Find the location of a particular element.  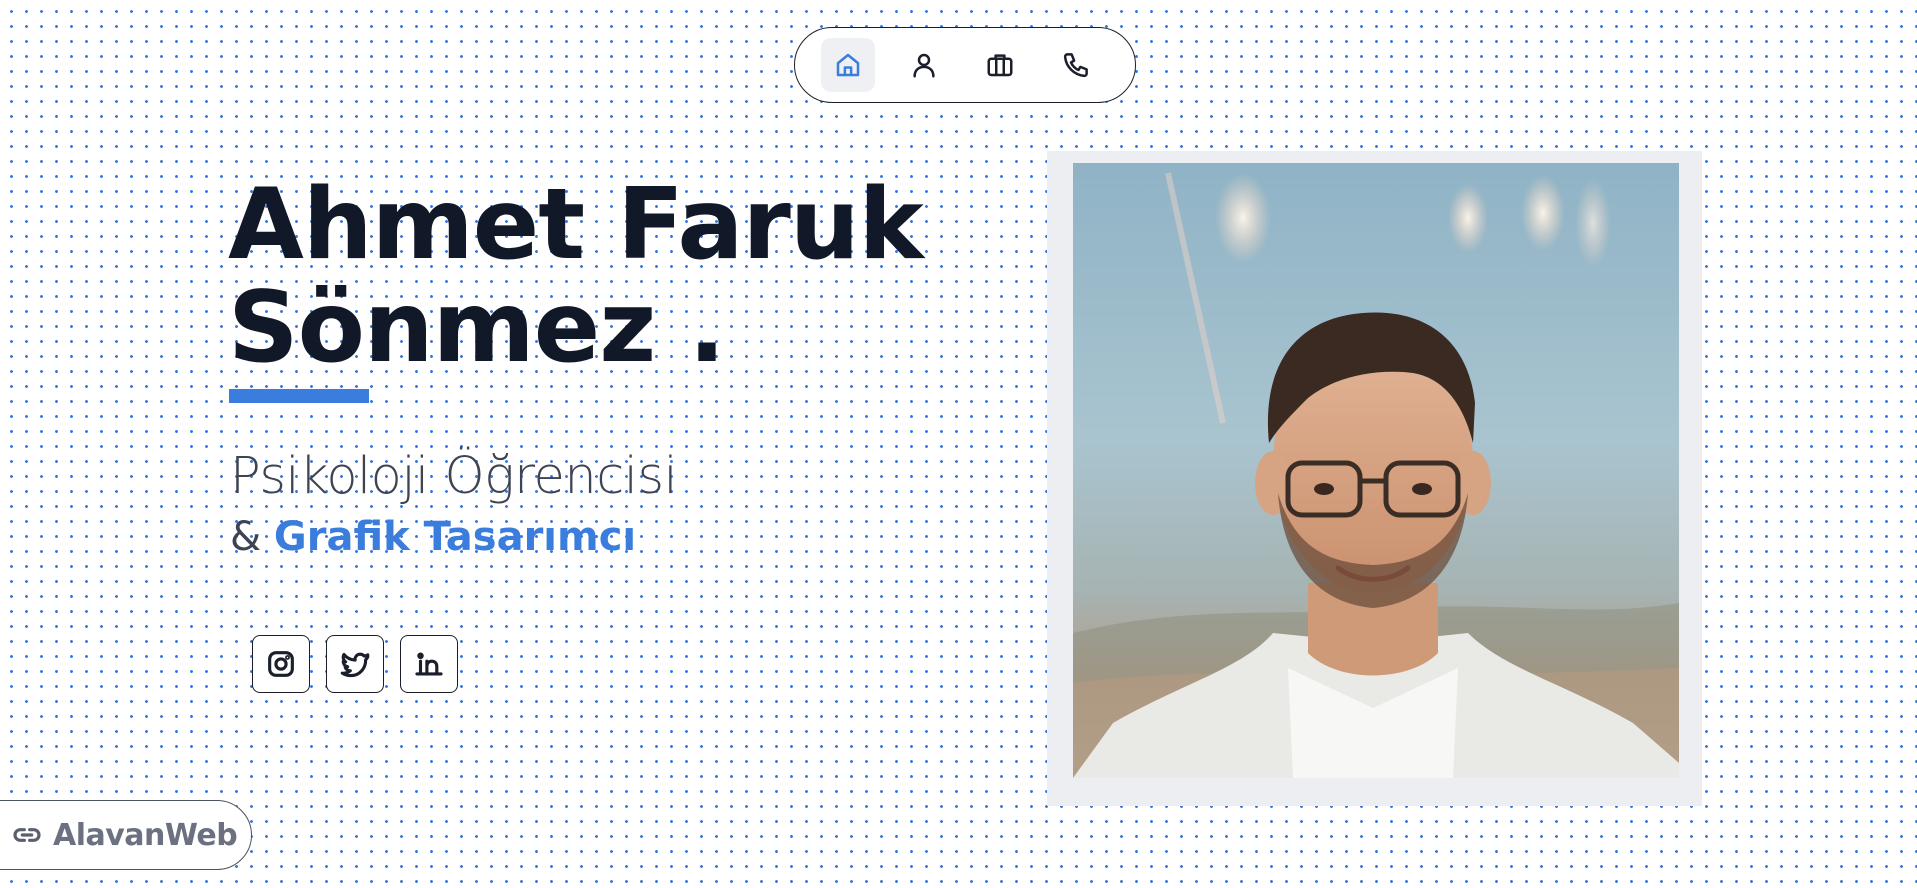

name-underline is located at coordinates (299, 396).